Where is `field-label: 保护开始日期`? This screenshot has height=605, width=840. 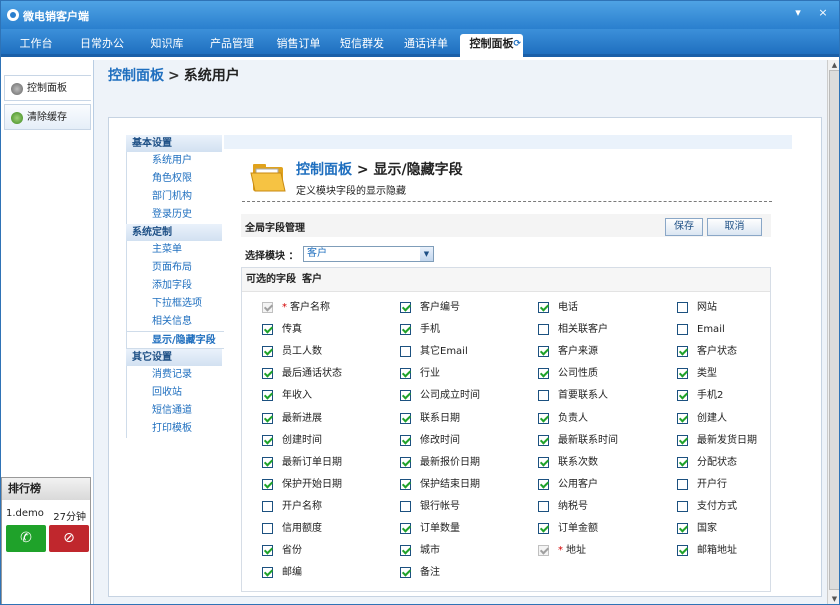 field-label: 保护开始日期 is located at coordinates (312, 484).